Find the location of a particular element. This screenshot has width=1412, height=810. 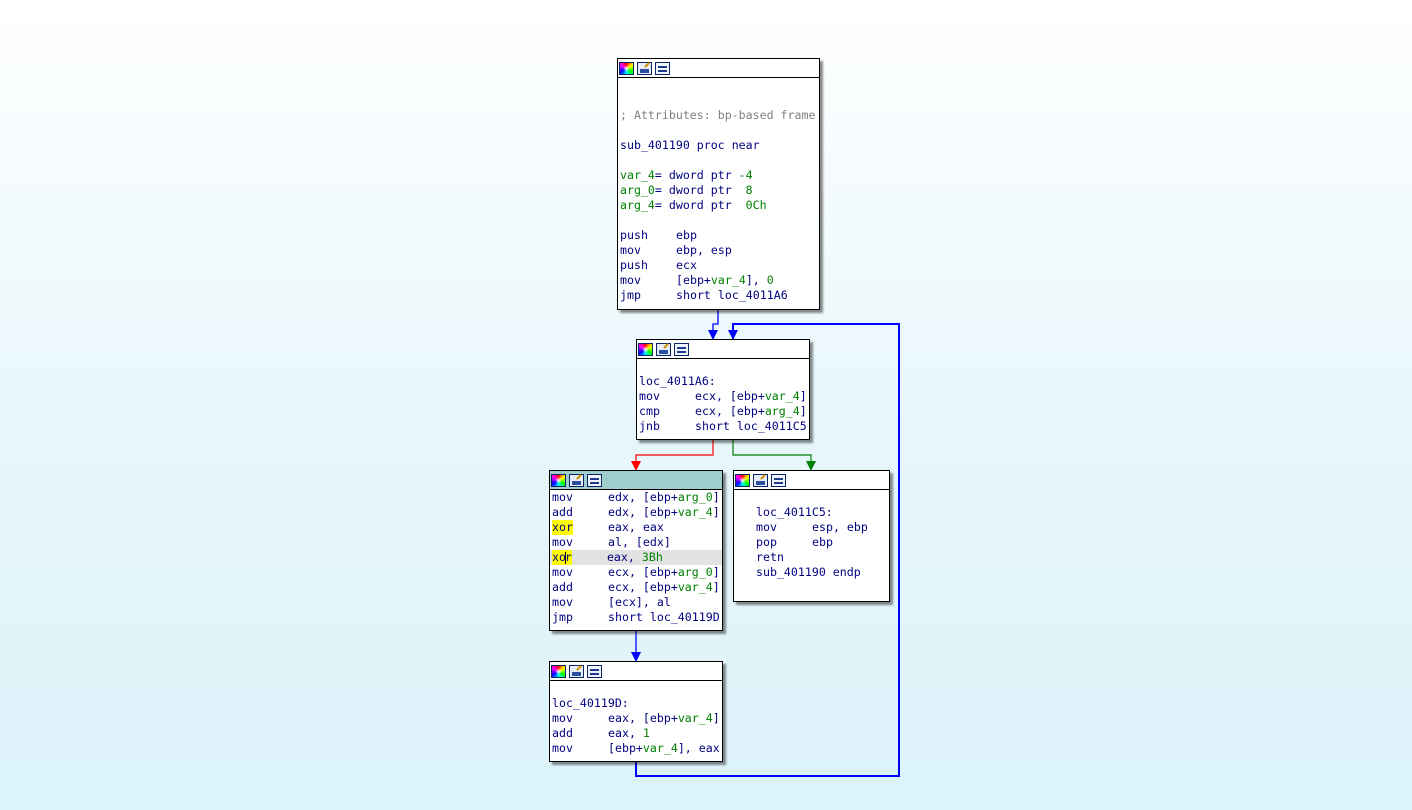

current-instruction-line: xor eax, 3Bh is located at coordinates (636, 557).